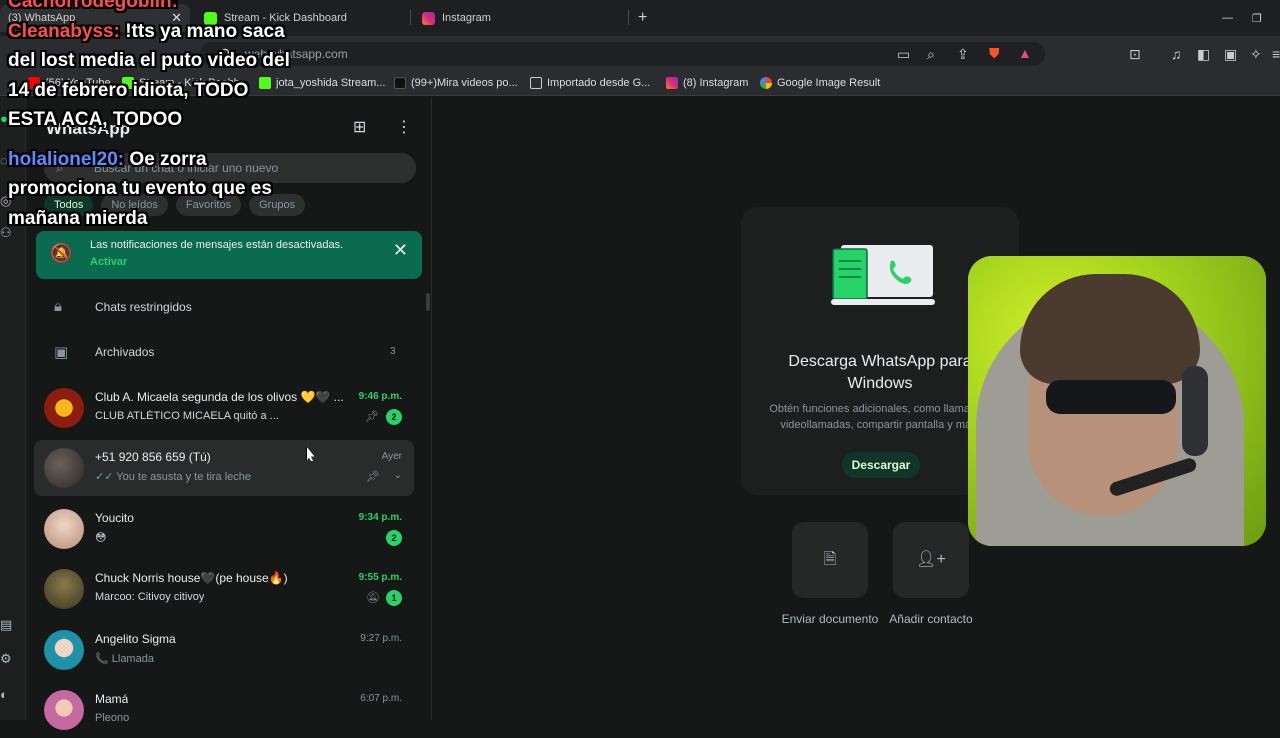 This screenshot has width=1280, height=738. What do you see at coordinates (393, 351) in the screenshot?
I see `archived-count: 3` at bounding box center [393, 351].